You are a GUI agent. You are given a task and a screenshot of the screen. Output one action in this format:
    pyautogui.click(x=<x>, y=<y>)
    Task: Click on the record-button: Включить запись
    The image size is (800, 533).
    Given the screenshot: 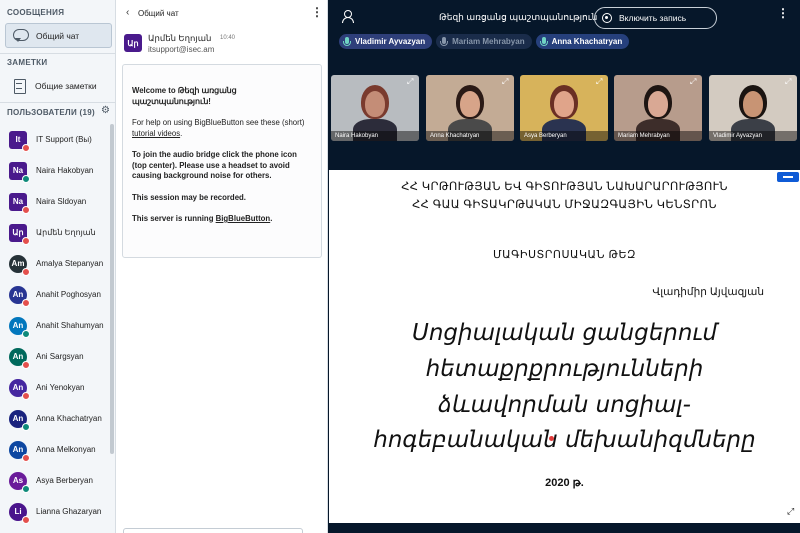 What is the action you would take?
    pyautogui.click(x=655, y=18)
    